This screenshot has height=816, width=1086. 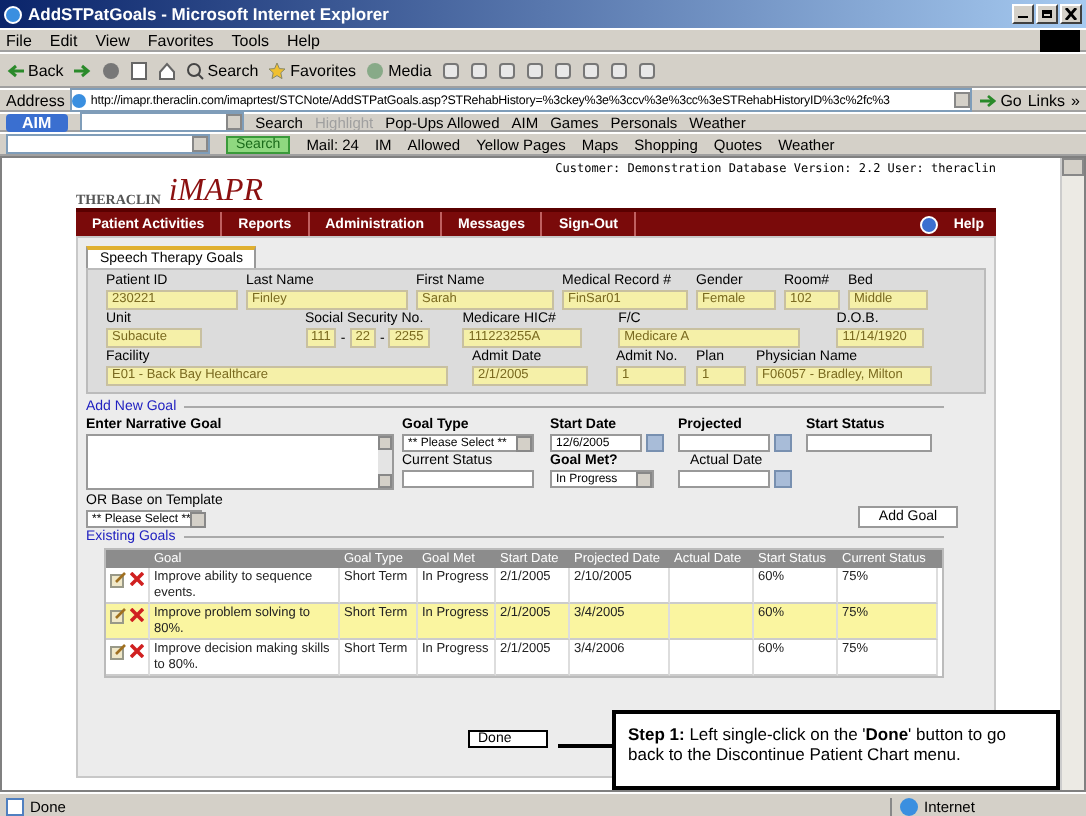 I want to click on projected-date-field, so click(x=724, y=443).